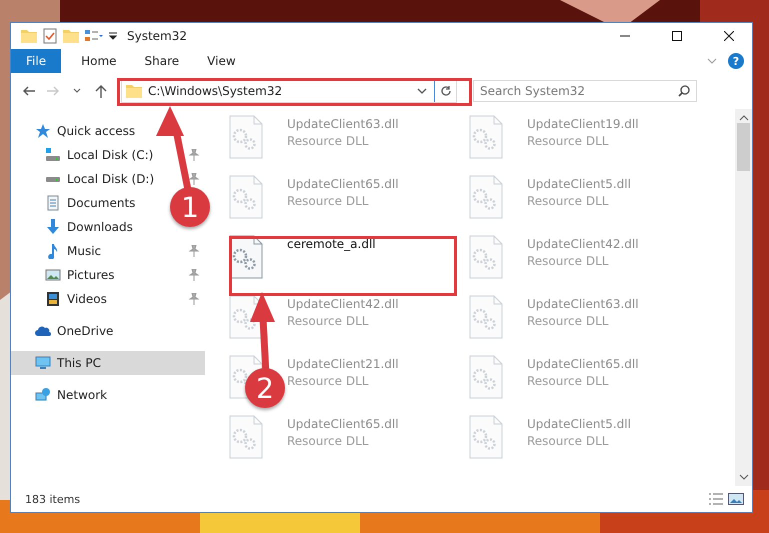 This screenshot has height=533, width=769. I want to click on document-icon, so click(53, 203).